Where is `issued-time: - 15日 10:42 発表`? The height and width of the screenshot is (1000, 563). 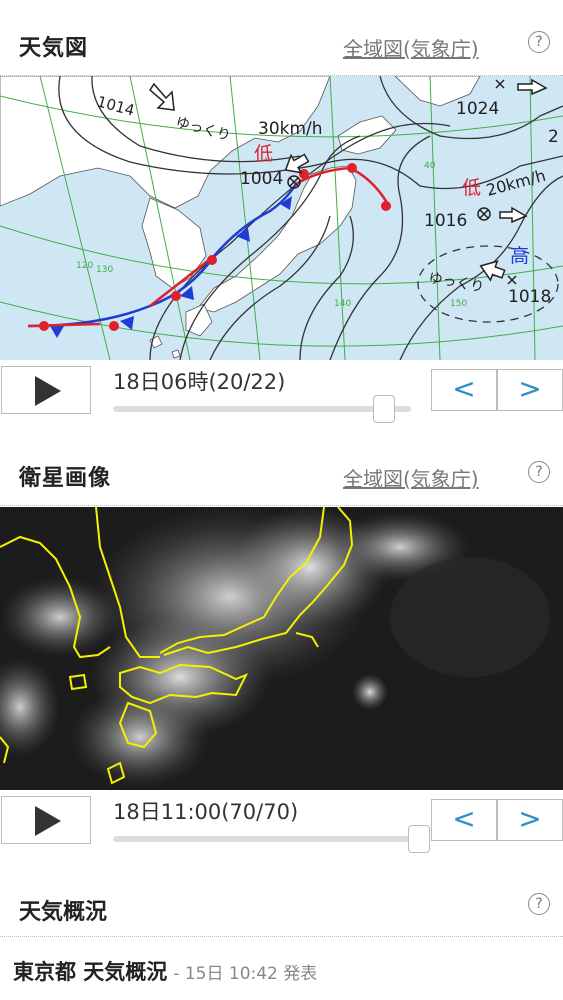
issued-time: - 15日 10:42 発表 is located at coordinates (245, 974).